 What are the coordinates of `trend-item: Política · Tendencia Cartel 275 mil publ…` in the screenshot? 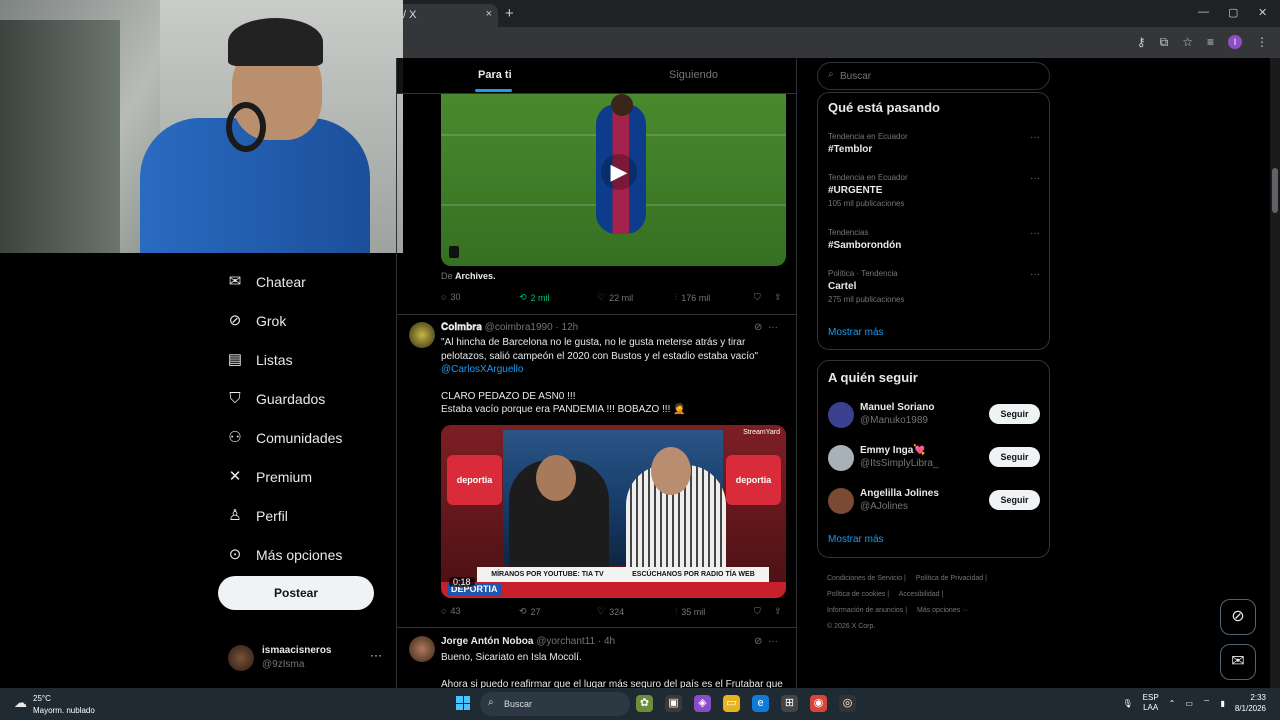 It's located at (934, 286).